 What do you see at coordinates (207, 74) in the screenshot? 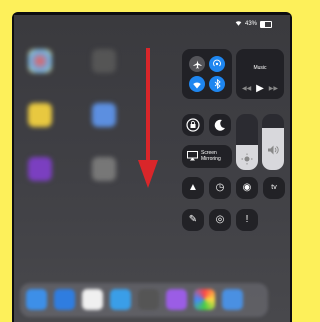
I see `connectivity-module` at bounding box center [207, 74].